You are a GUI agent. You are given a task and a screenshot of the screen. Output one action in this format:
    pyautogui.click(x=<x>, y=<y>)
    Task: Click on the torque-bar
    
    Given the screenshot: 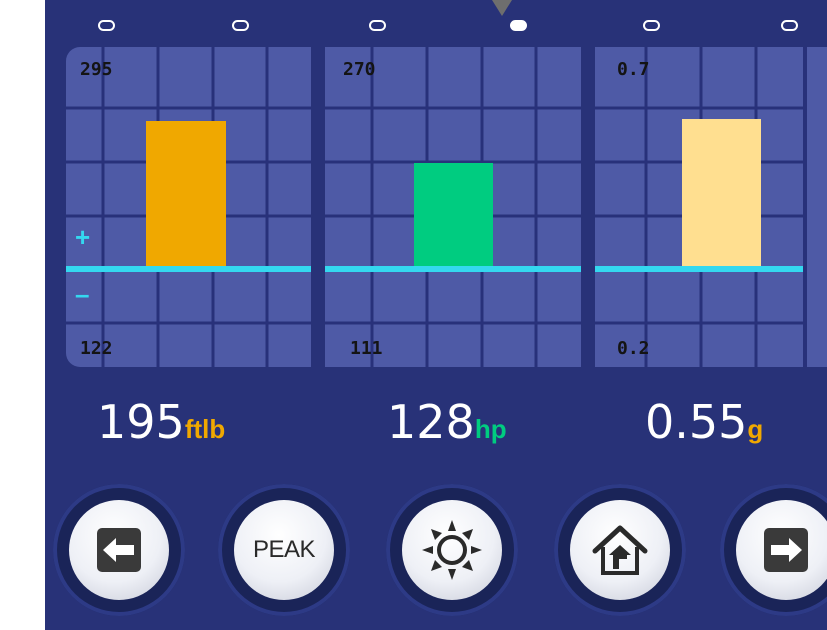 What is the action you would take?
    pyautogui.click(x=186, y=195)
    